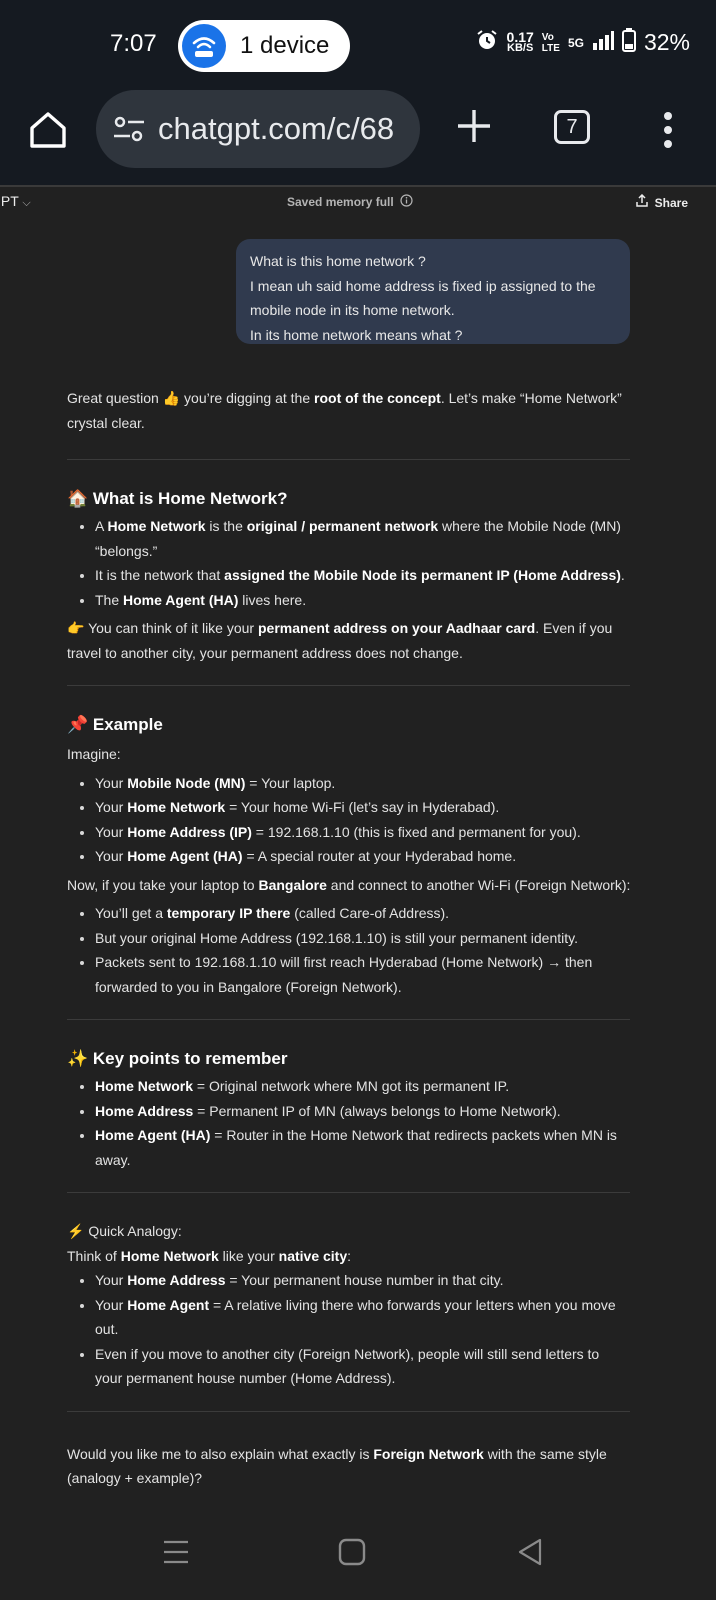  I want to click on plus-icon, so click(474, 126).